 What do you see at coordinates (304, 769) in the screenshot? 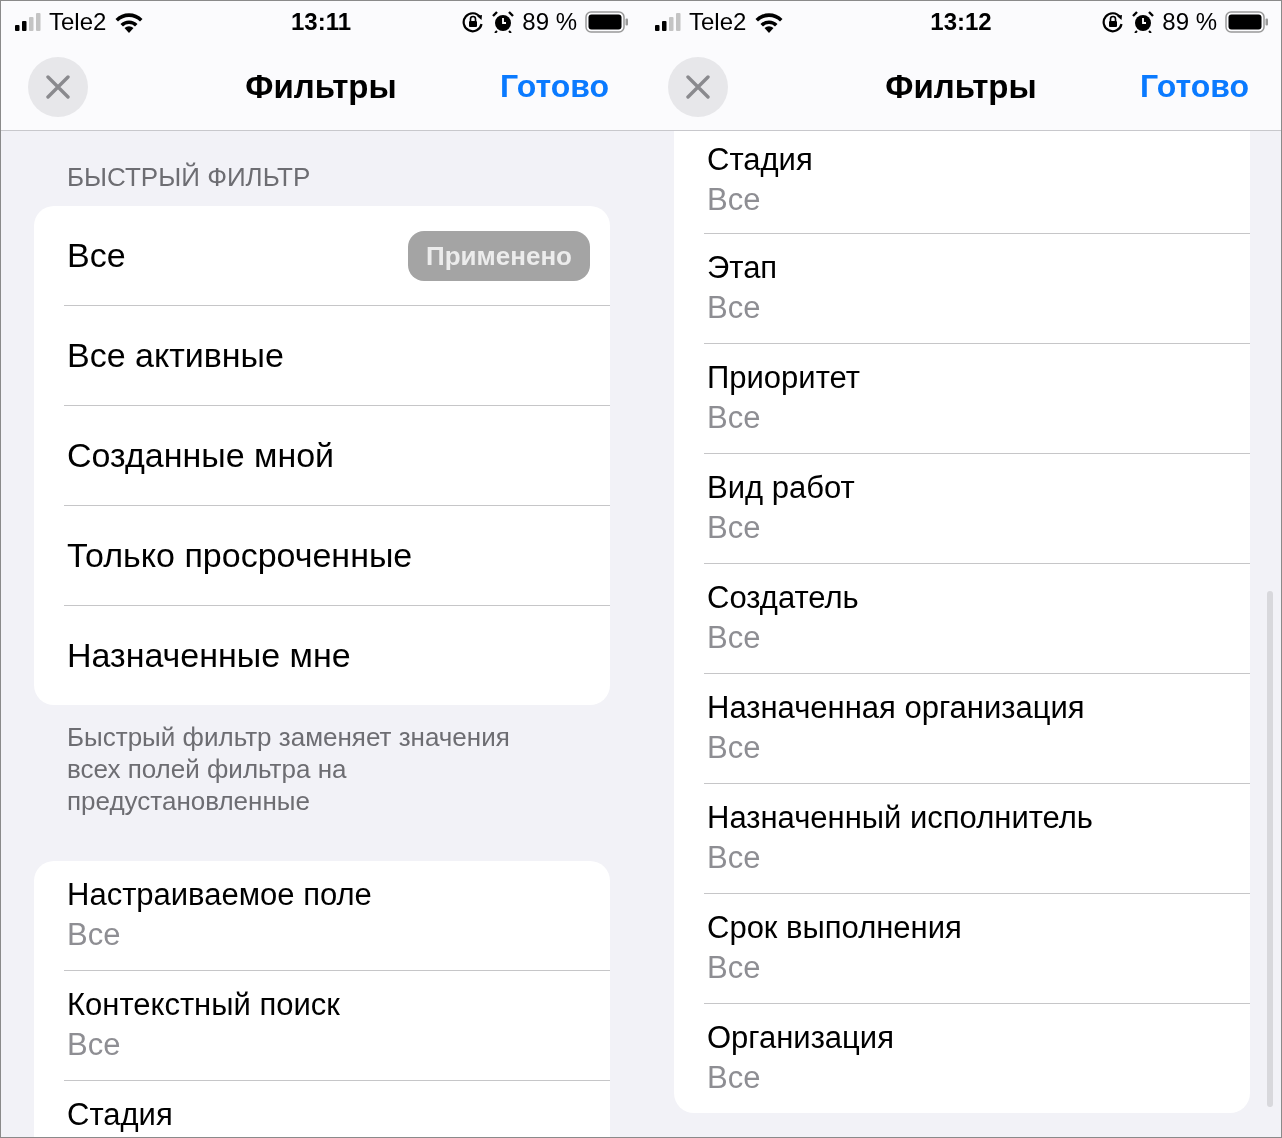
I see `section-footer: Быстрый фильтр заменяет значения всех полей фильтра на предустановленные` at bounding box center [304, 769].